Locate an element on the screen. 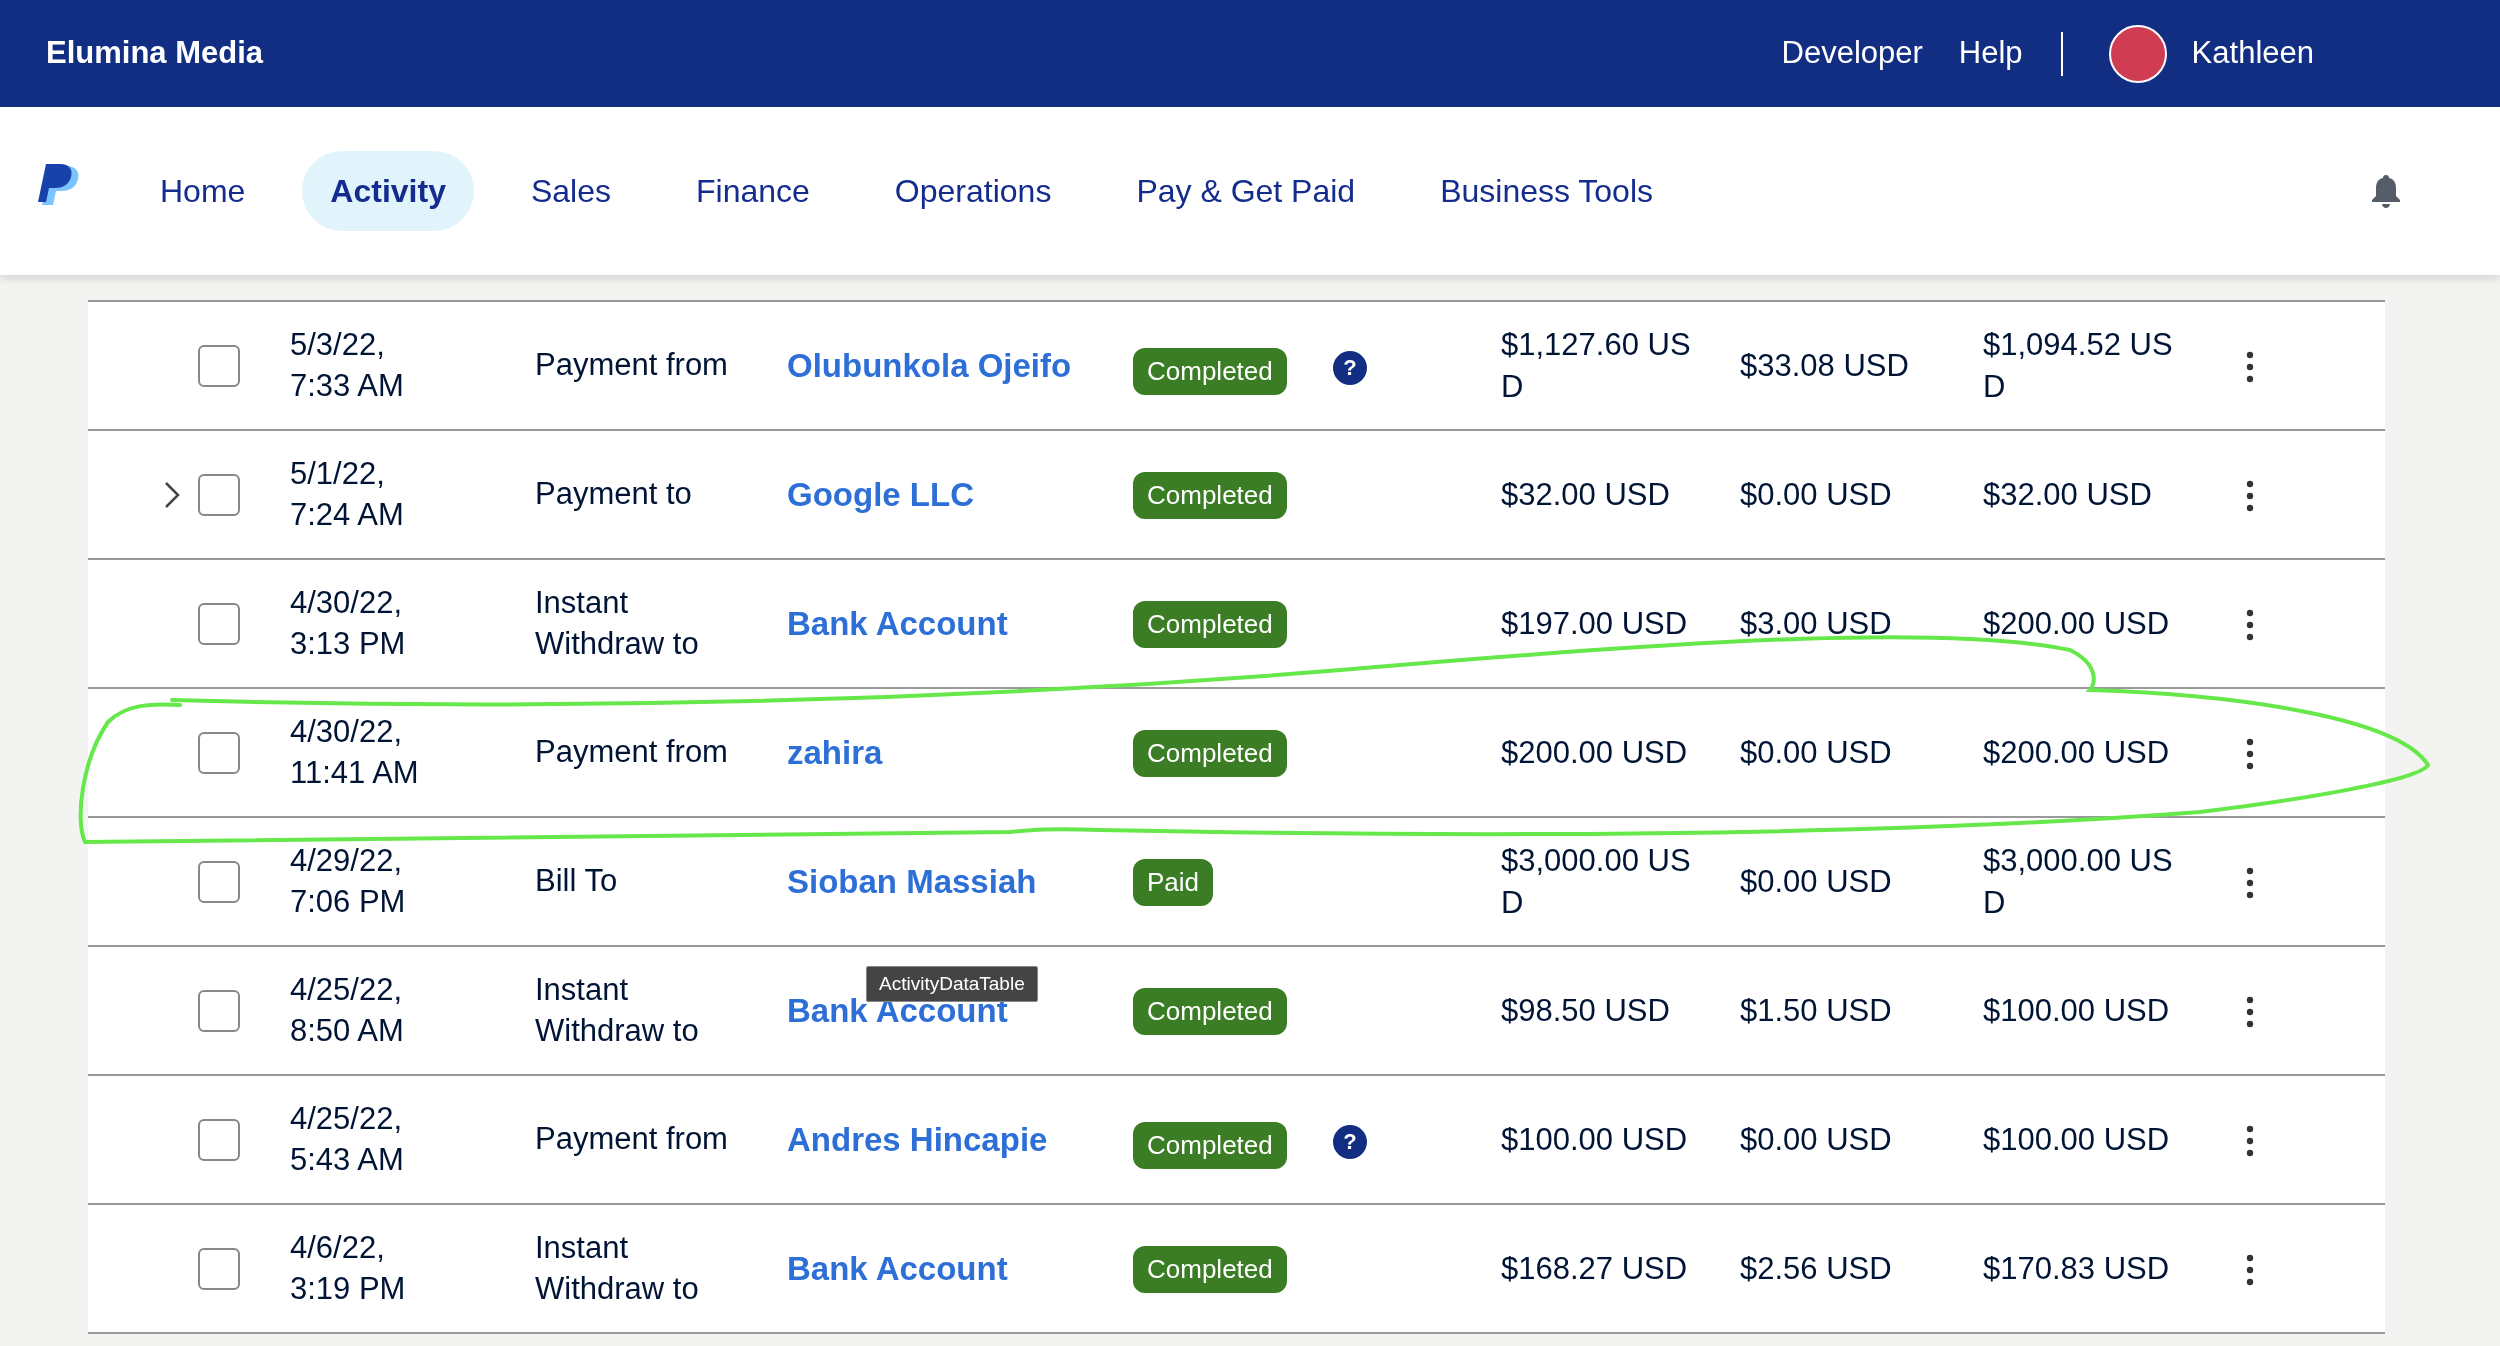 This screenshot has width=2500, height=1346. nav-tab: Sales is located at coordinates (570, 191).